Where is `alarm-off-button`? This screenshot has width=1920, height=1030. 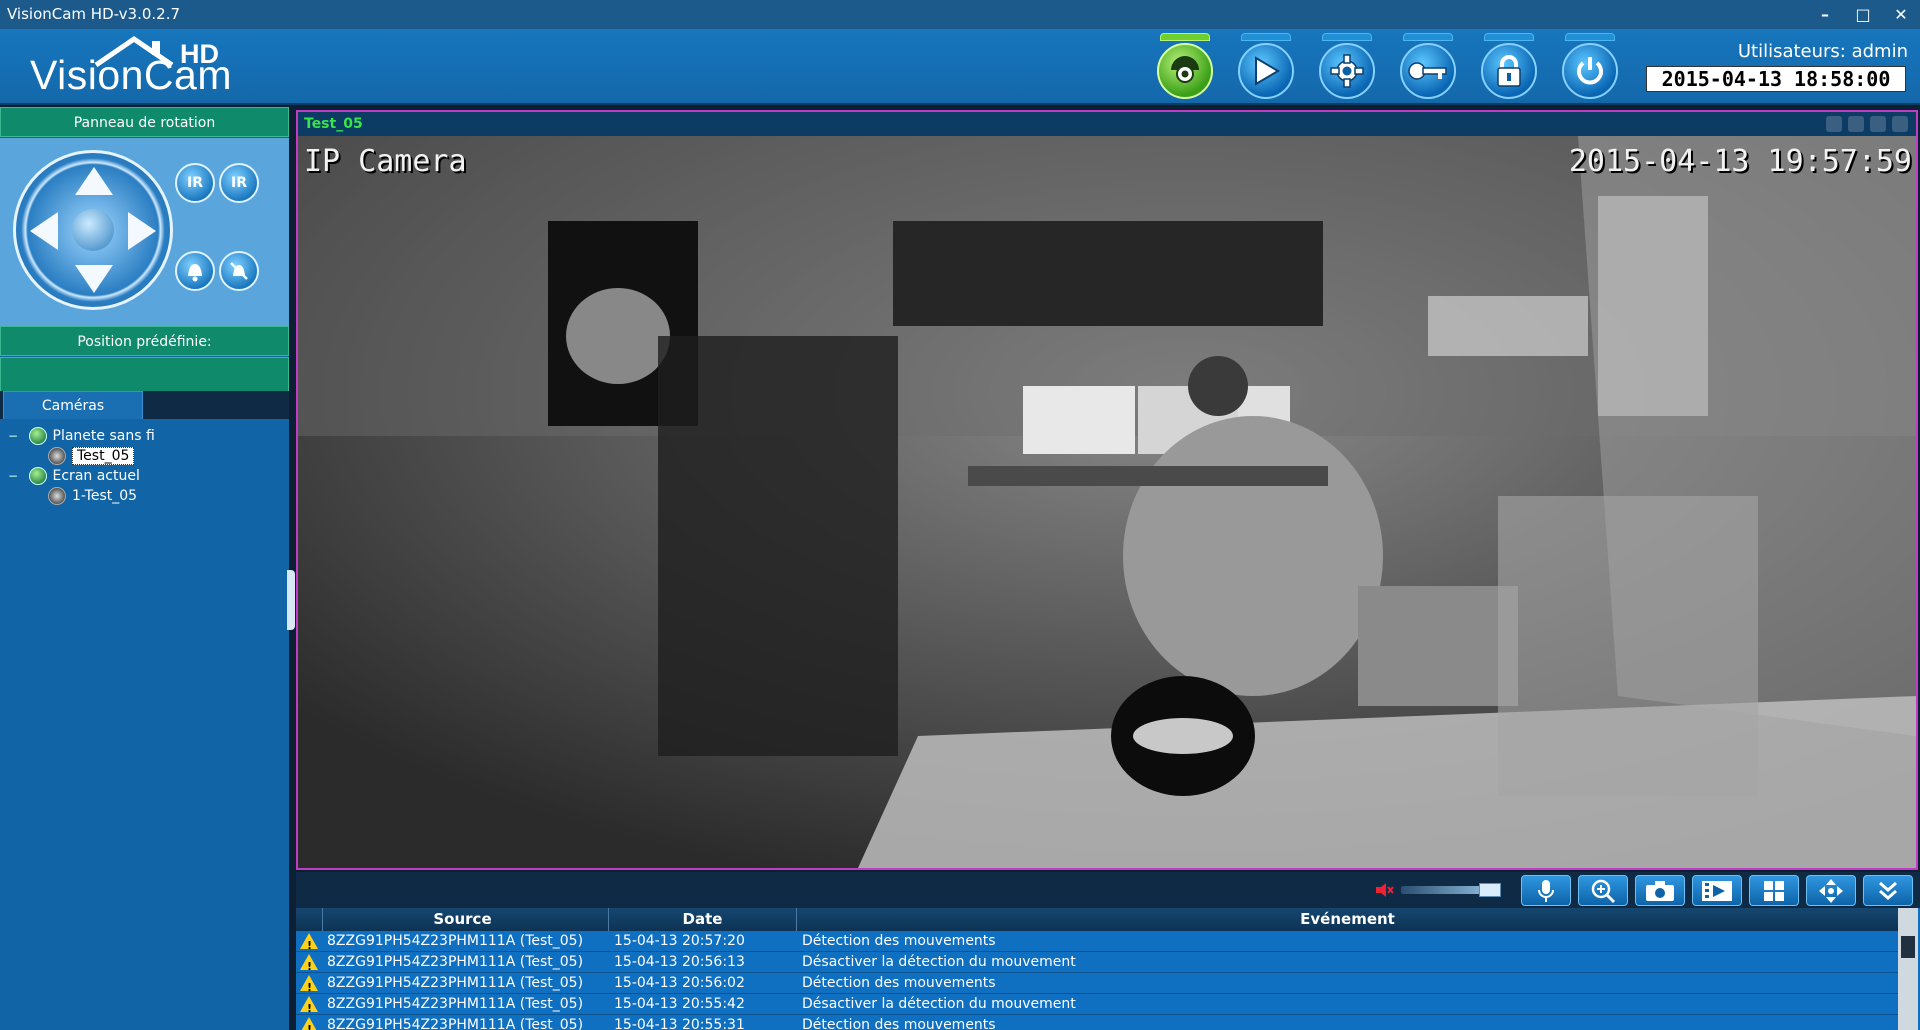
alarm-off-button is located at coordinates (239, 271).